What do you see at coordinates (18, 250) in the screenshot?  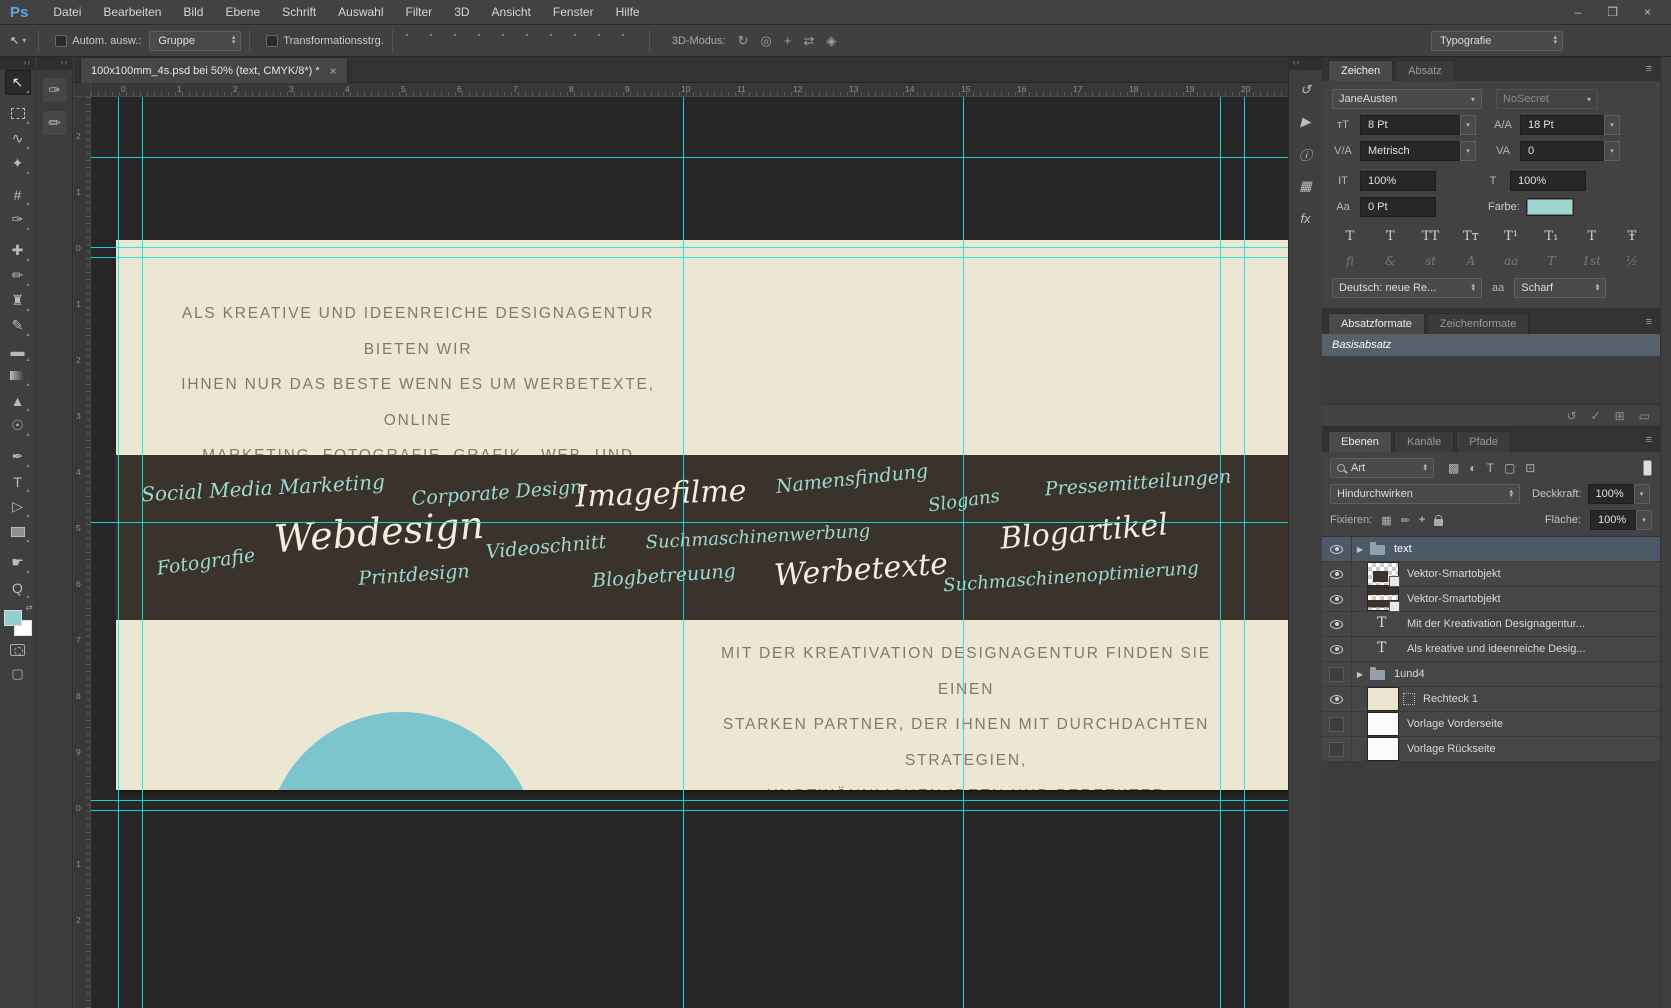 I see `healing-brush-tool: ✚` at bounding box center [18, 250].